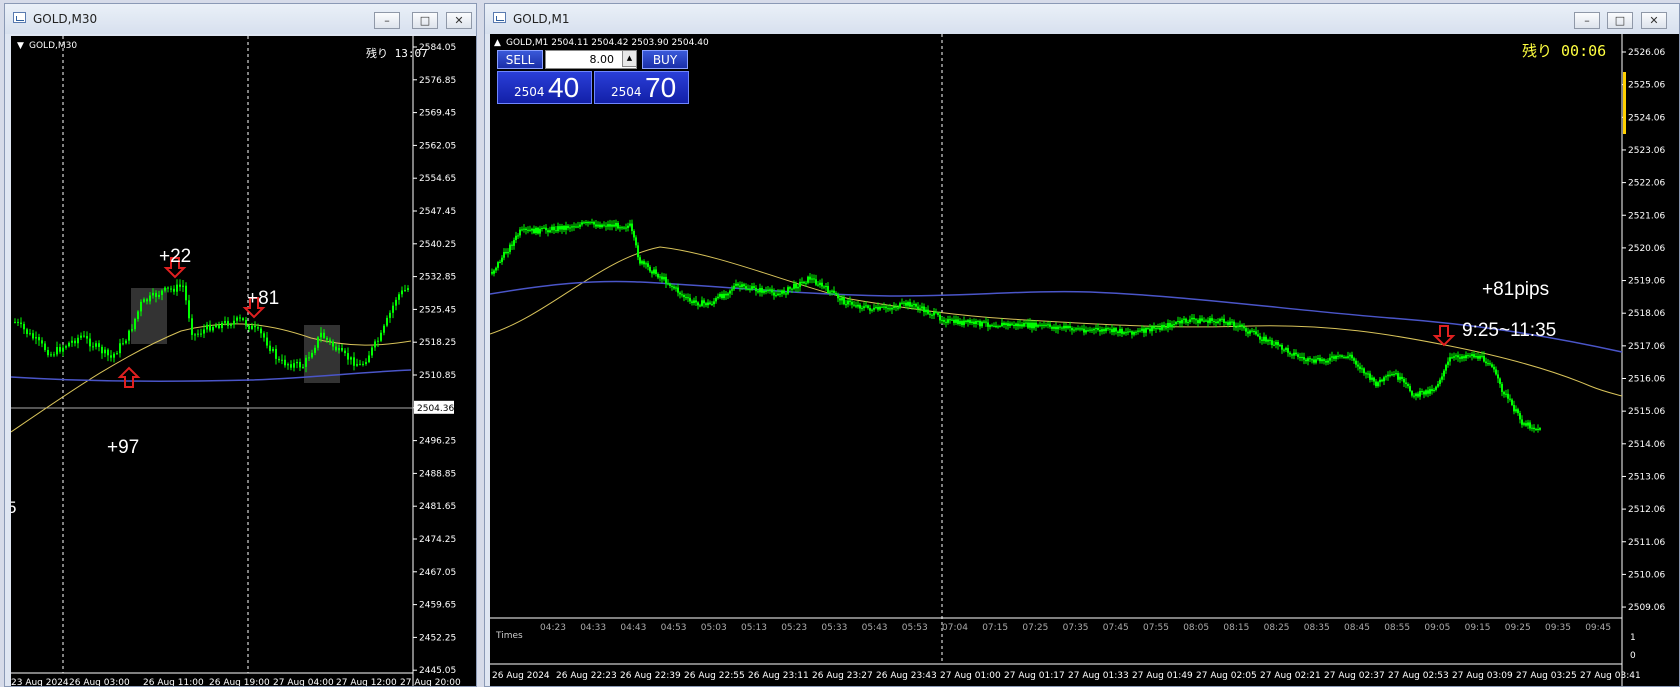 Image resolution: width=1680 pixels, height=687 pixels. I want to click on window-title: GOLD,M1, so click(541, 19).